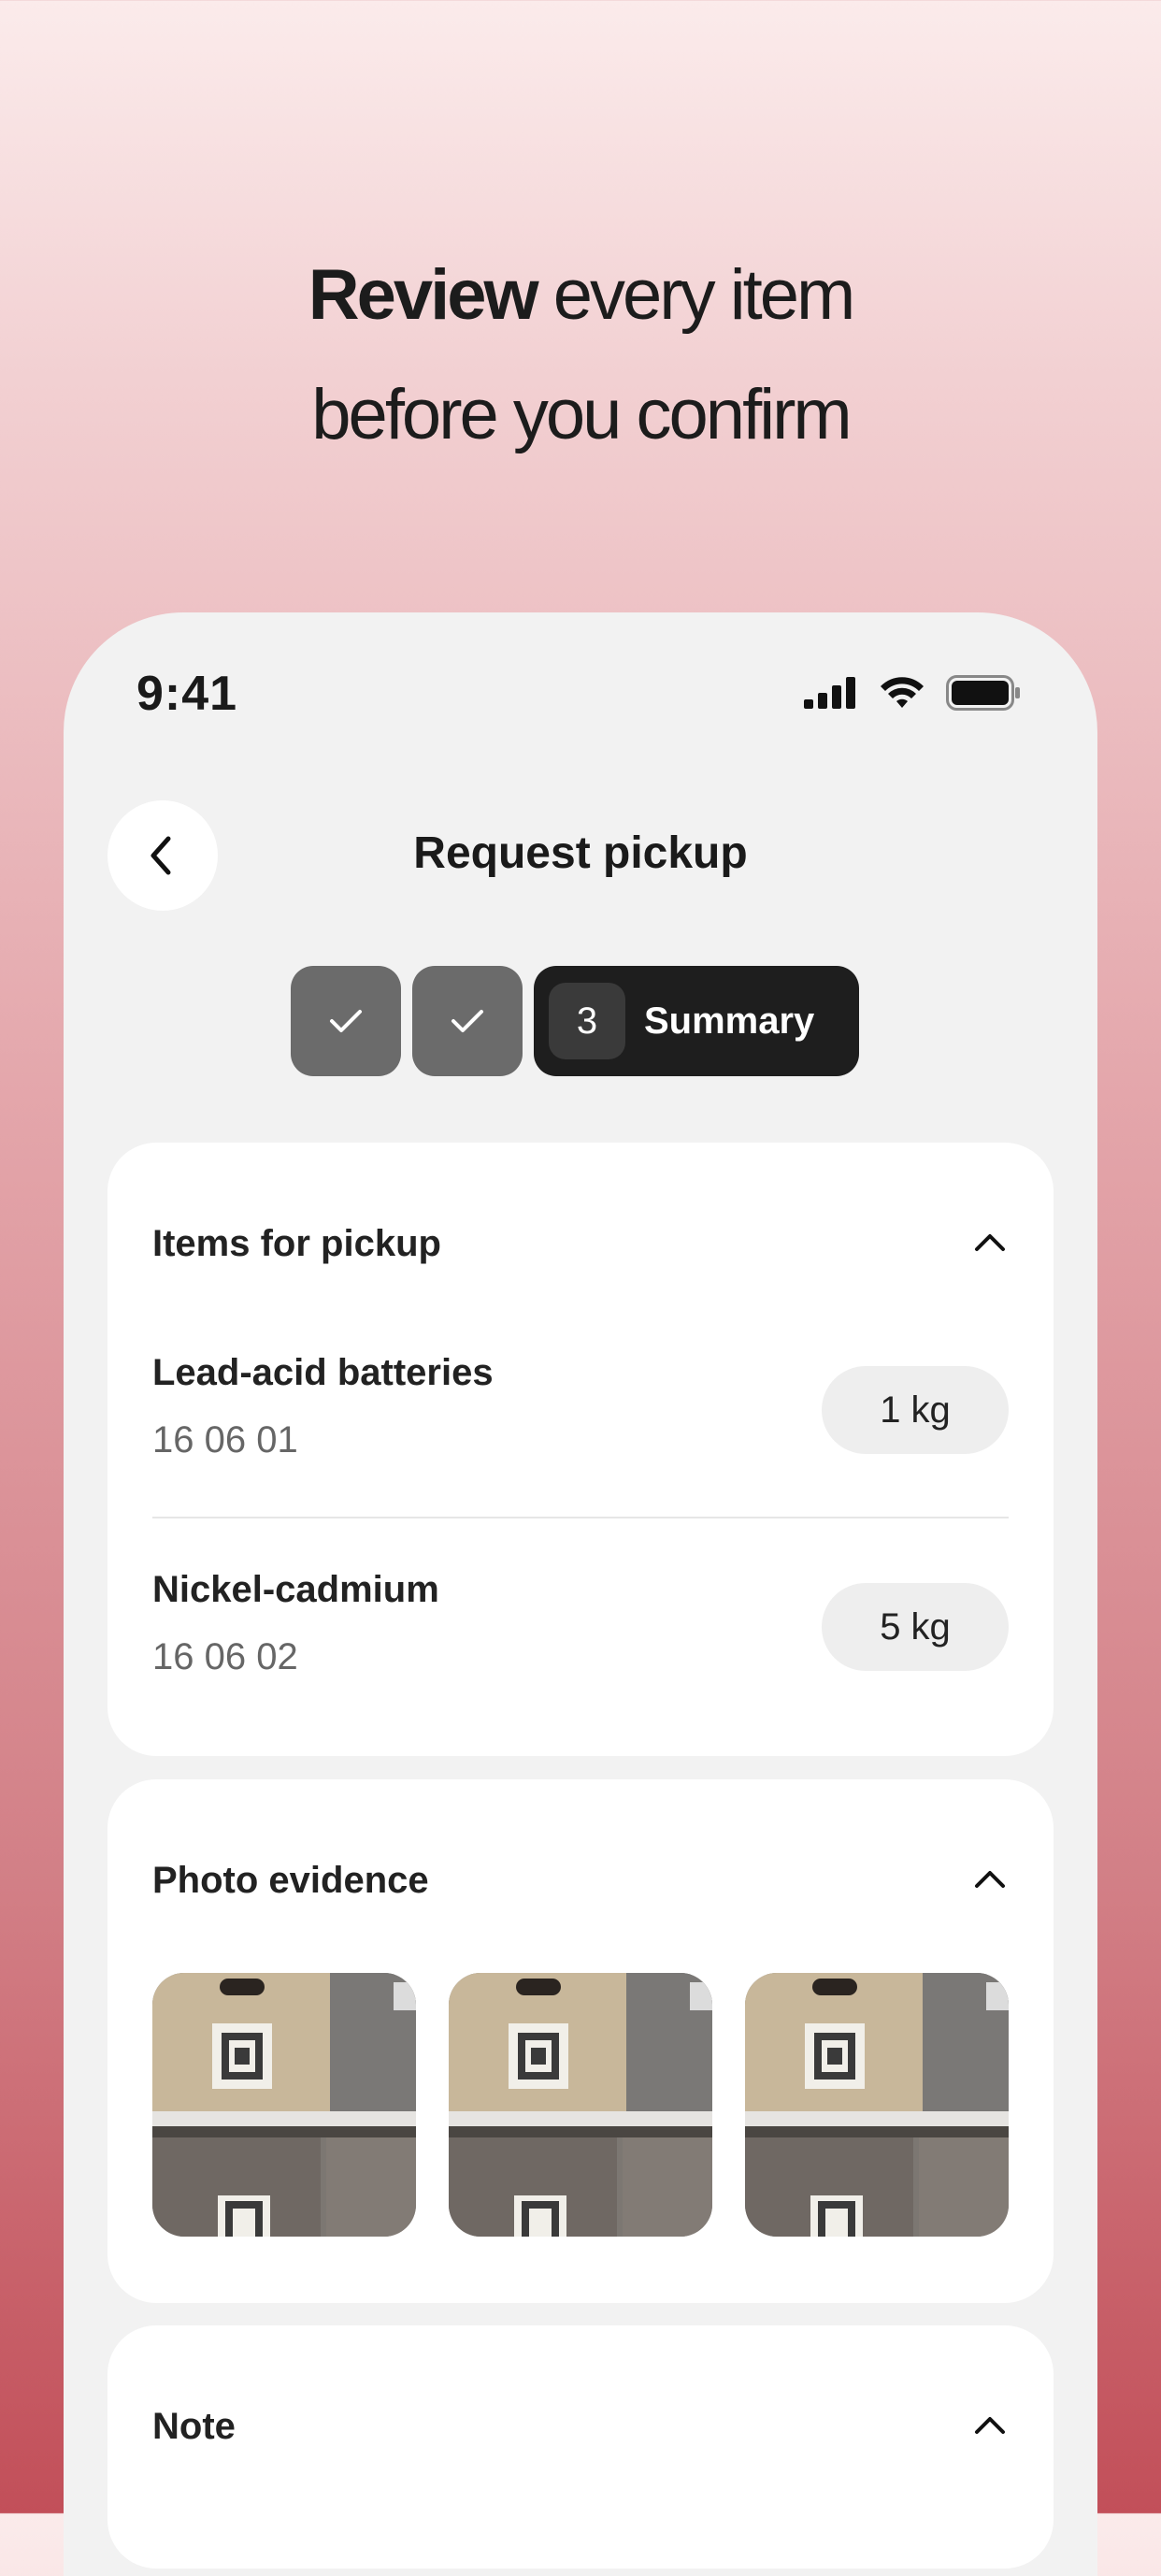  I want to click on divider, so click(580, 1518).